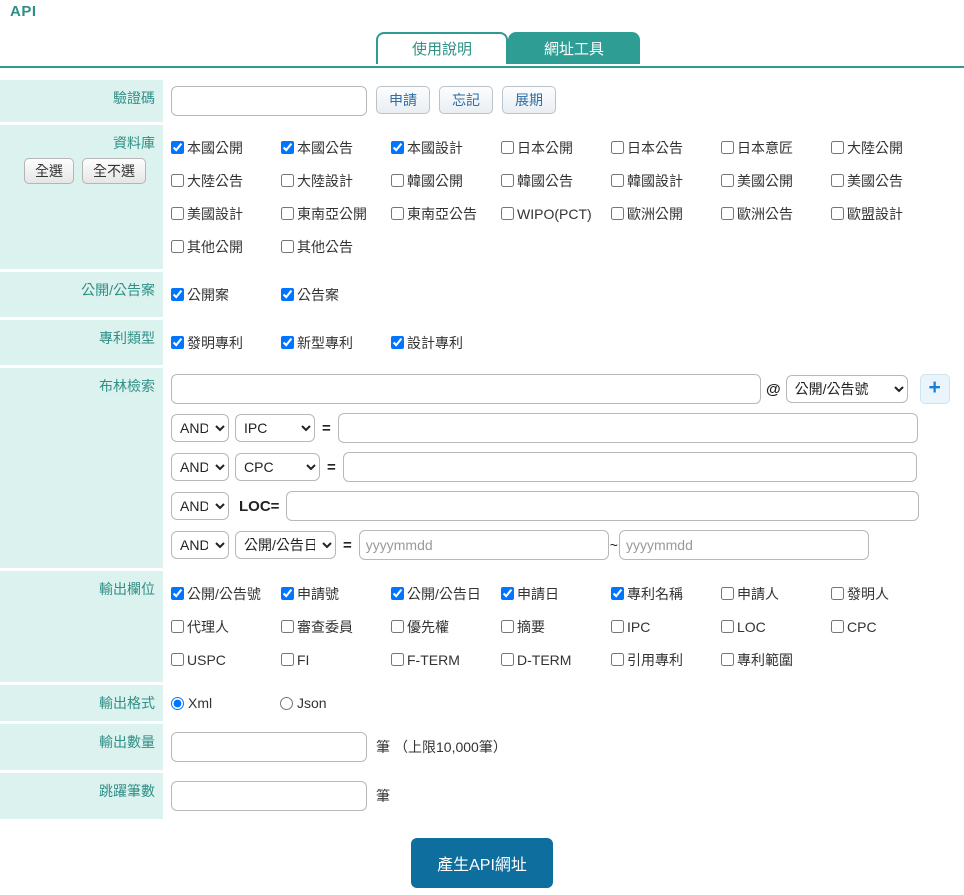 This screenshot has width=964, height=895. I want to click on checkbox-out-1: 申請號, so click(336, 593).